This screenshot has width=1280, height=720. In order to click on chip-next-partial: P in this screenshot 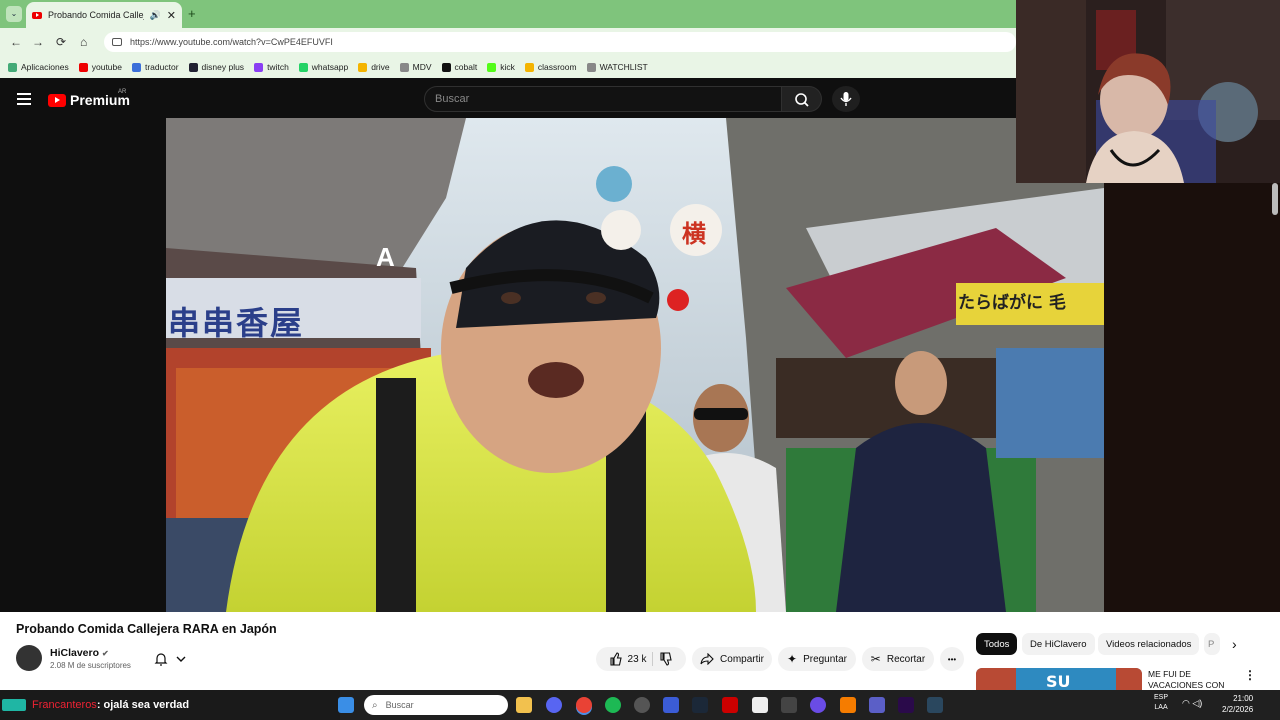, I will do `click(1212, 644)`.